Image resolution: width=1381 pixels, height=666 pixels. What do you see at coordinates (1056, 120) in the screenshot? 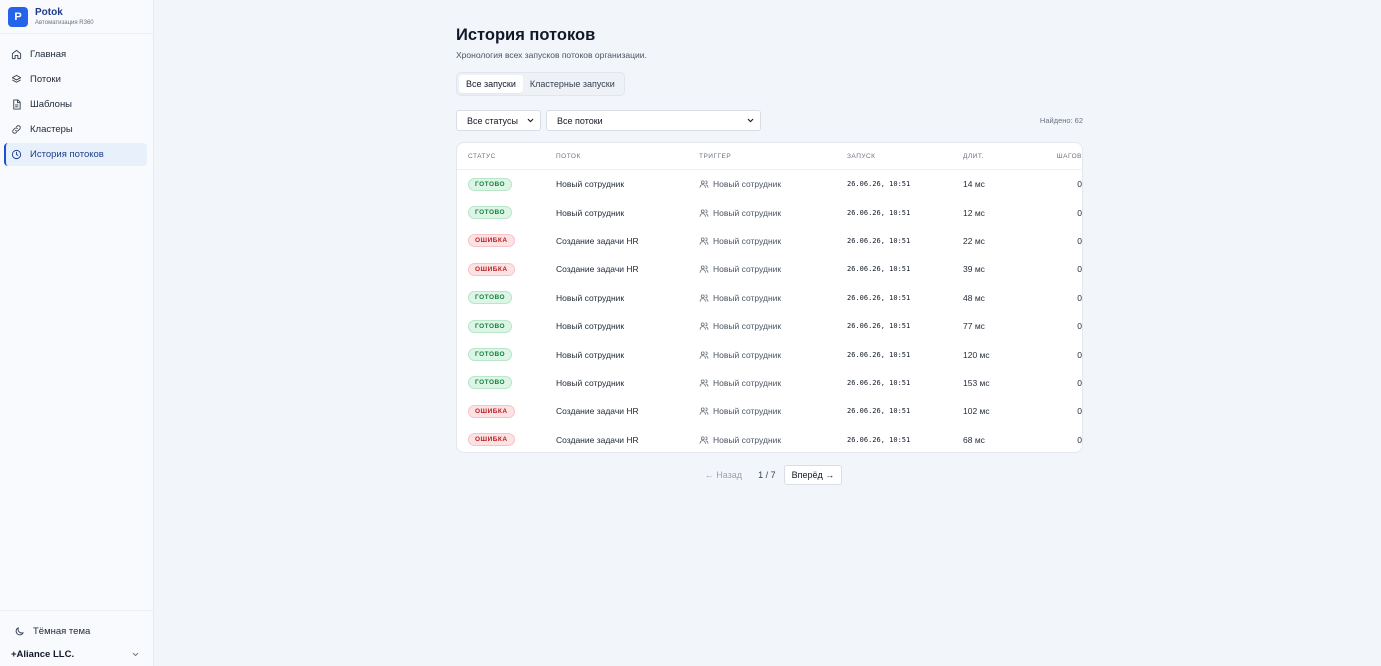
I see `results-count-label: Найдено:` at bounding box center [1056, 120].